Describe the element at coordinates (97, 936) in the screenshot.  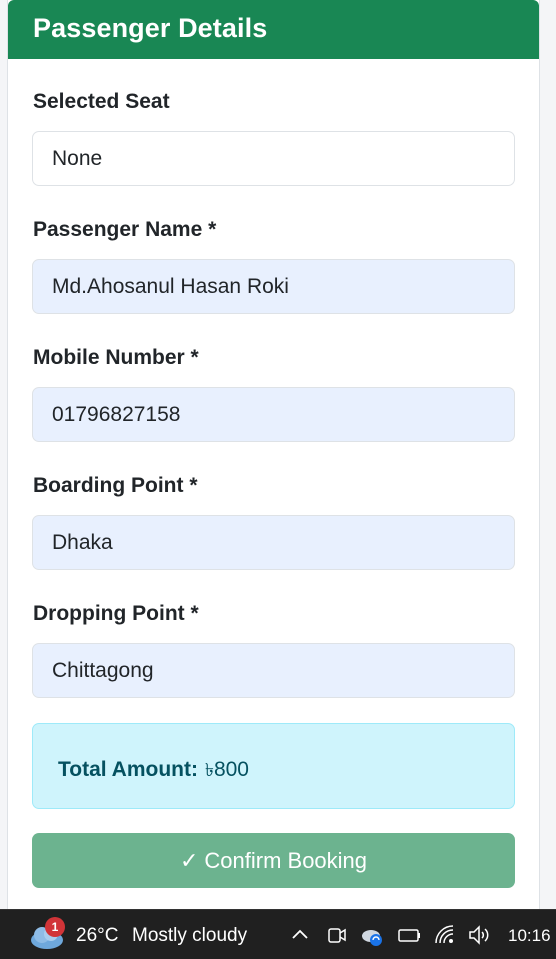
I see `weather-temperature: 26°C` at that location.